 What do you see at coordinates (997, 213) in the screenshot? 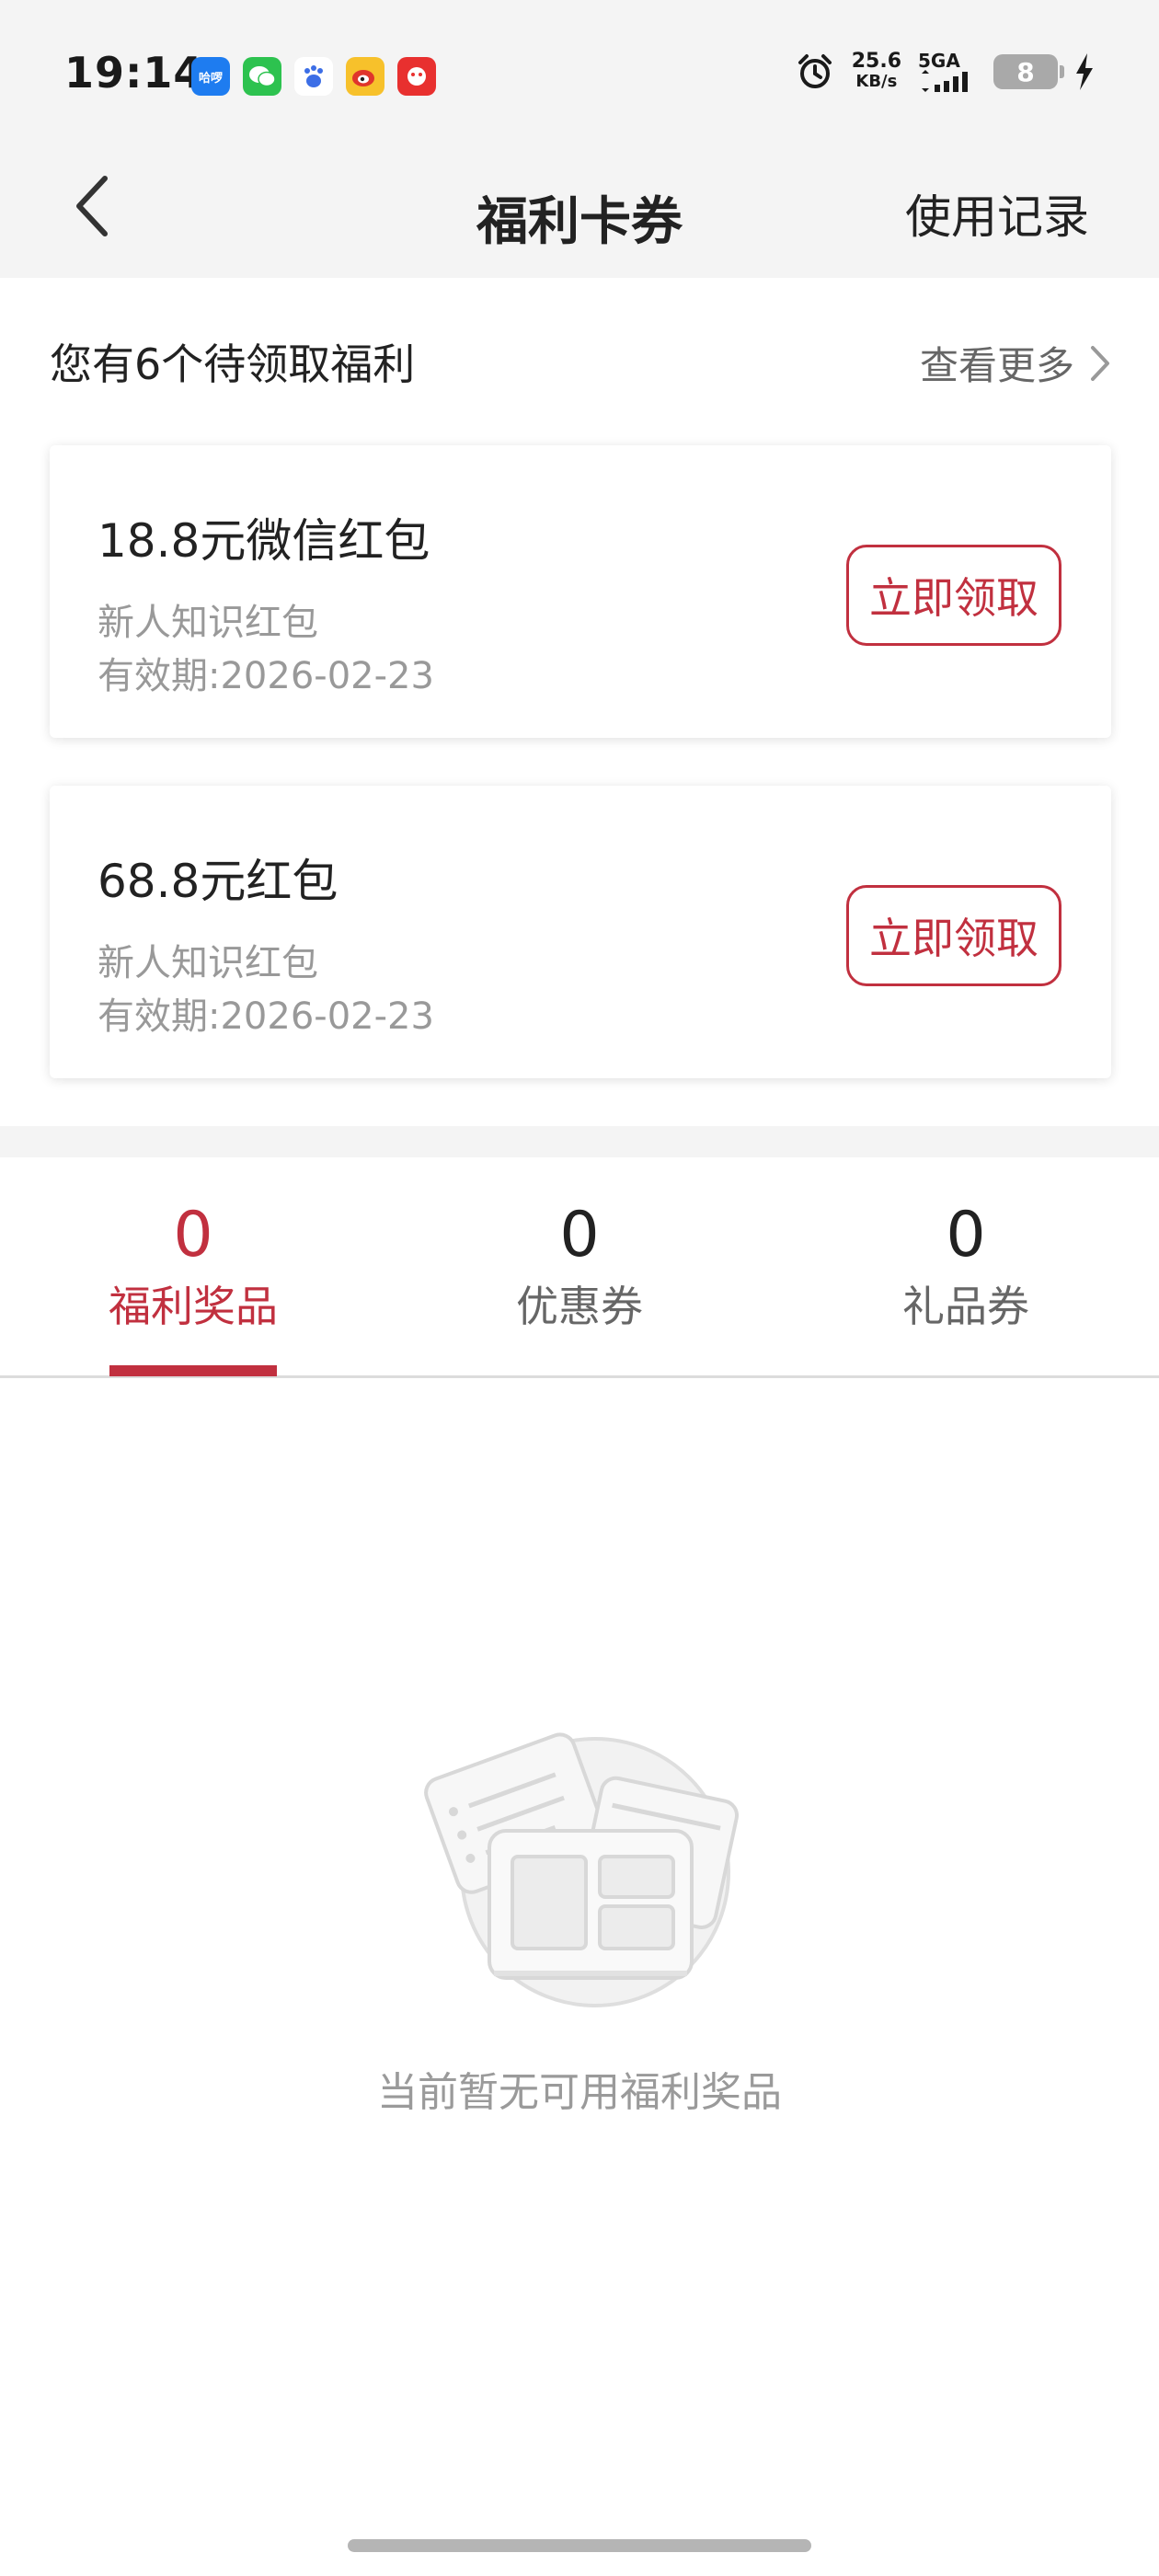
I see `usage-record-button: 使用记录` at bounding box center [997, 213].